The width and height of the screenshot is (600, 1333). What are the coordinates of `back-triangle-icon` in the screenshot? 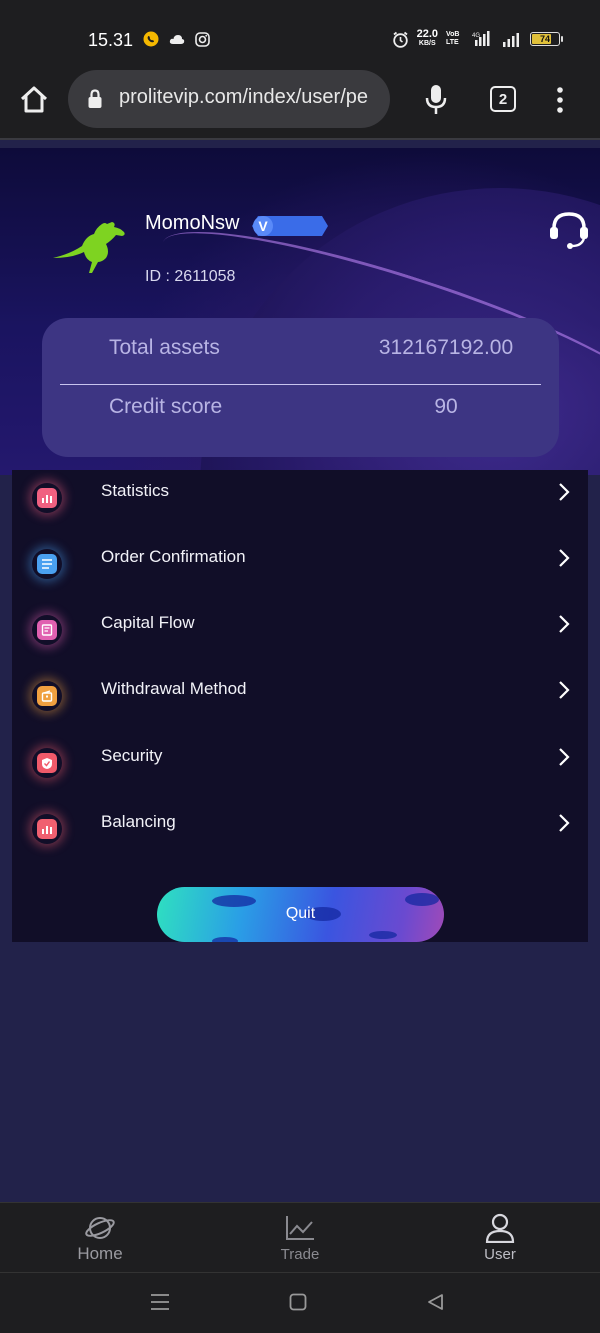 It's located at (435, 1302).